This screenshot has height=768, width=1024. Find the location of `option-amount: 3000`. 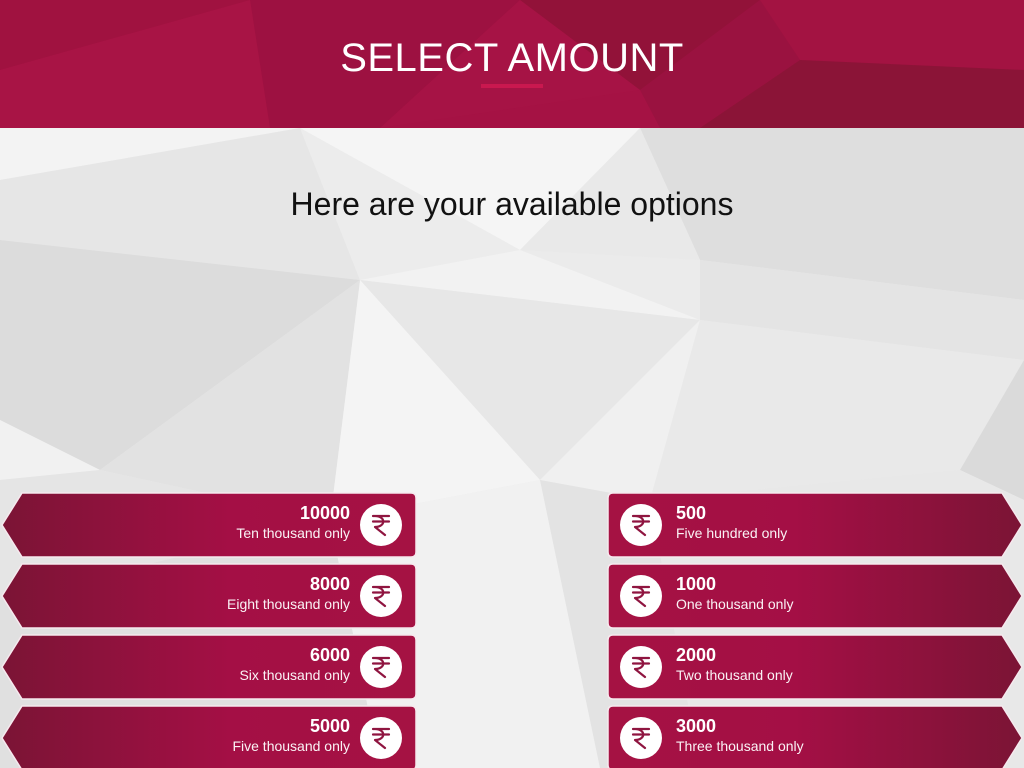

option-amount: 3000 is located at coordinates (696, 726).